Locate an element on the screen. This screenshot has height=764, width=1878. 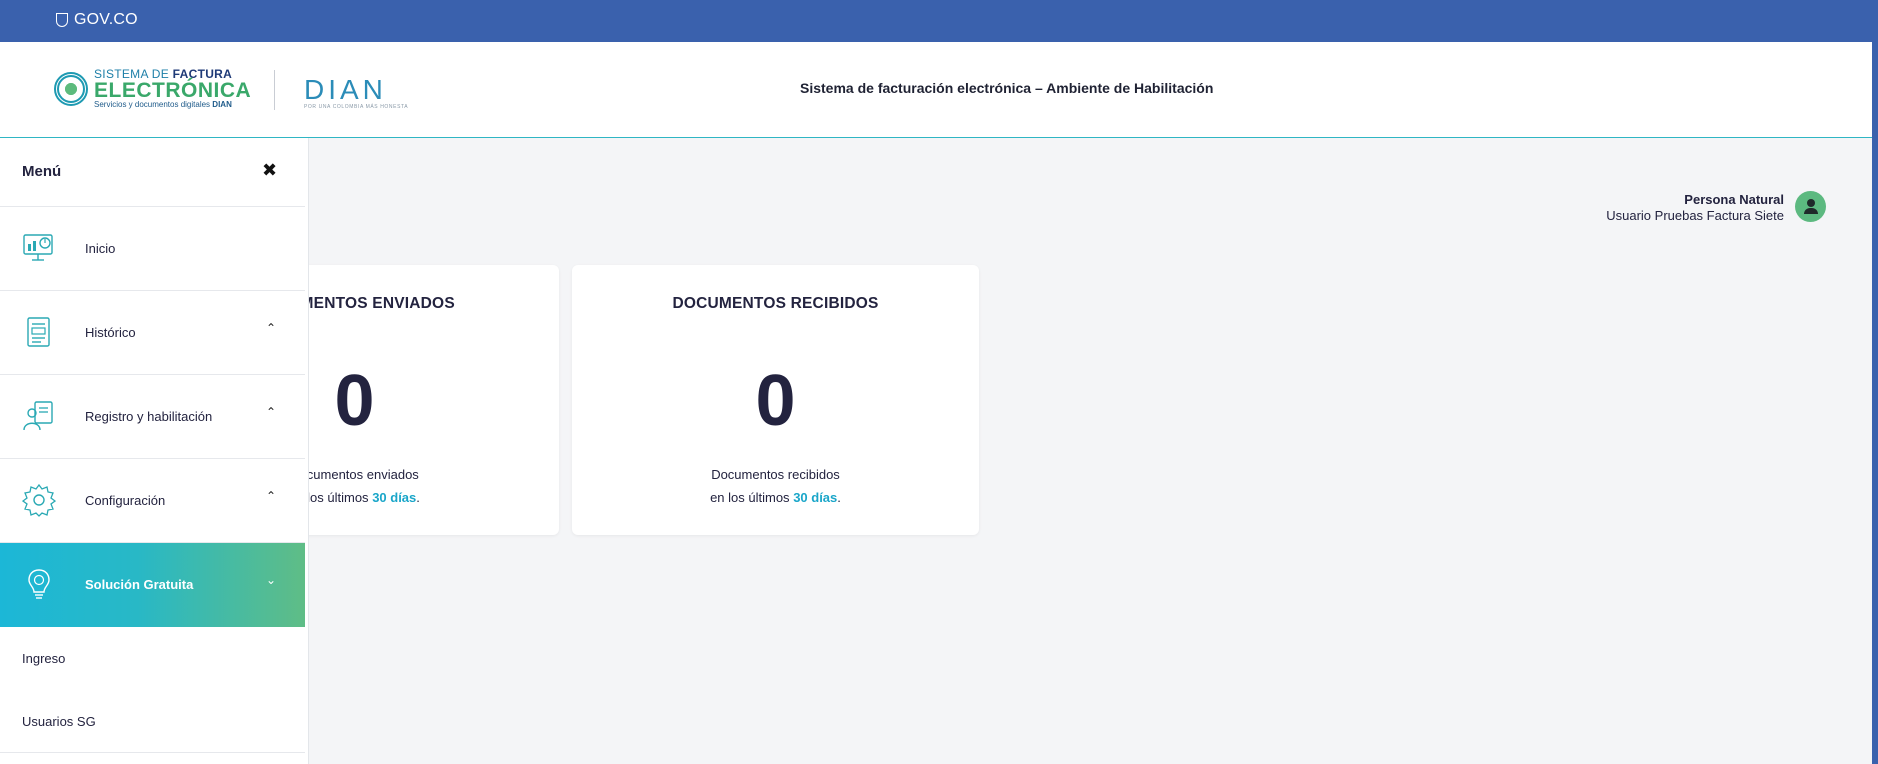
logo-line3-a: Servicios y documentos digitales is located at coordinates (152, 104).